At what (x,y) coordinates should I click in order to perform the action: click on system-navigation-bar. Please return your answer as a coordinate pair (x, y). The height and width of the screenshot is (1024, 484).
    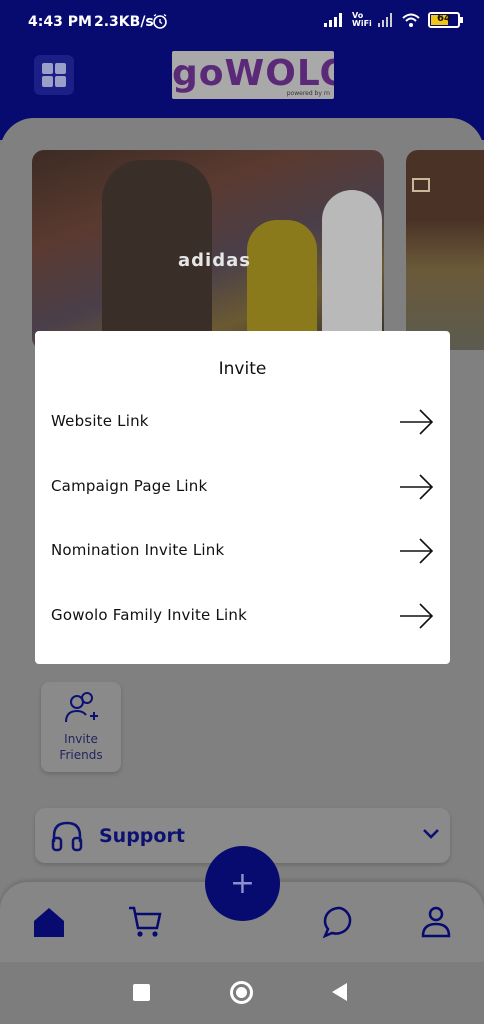
    Looking at the image, I should click on (242, 993).